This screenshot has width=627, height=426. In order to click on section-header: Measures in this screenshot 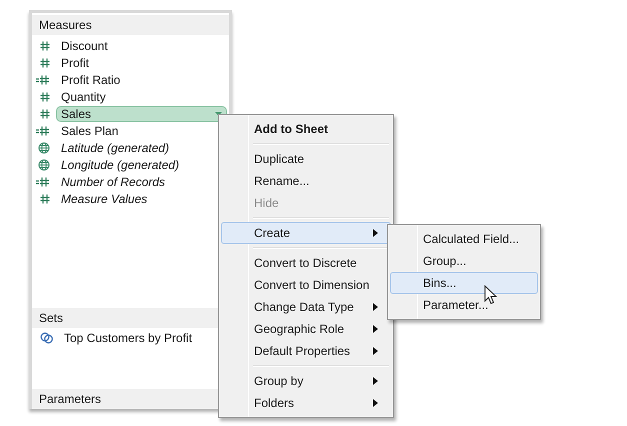, I will do `click(130, 25)`.